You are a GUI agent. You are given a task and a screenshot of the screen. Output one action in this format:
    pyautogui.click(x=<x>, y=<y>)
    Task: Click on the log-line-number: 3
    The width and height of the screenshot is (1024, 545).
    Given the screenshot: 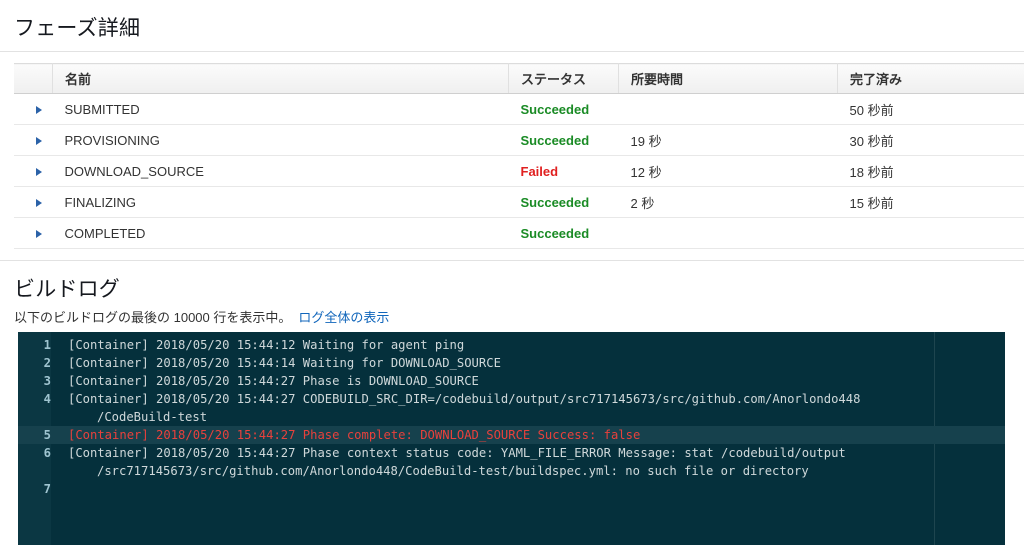 What is the action you would take?
    pyautogui.click(x=38, y=381)
    